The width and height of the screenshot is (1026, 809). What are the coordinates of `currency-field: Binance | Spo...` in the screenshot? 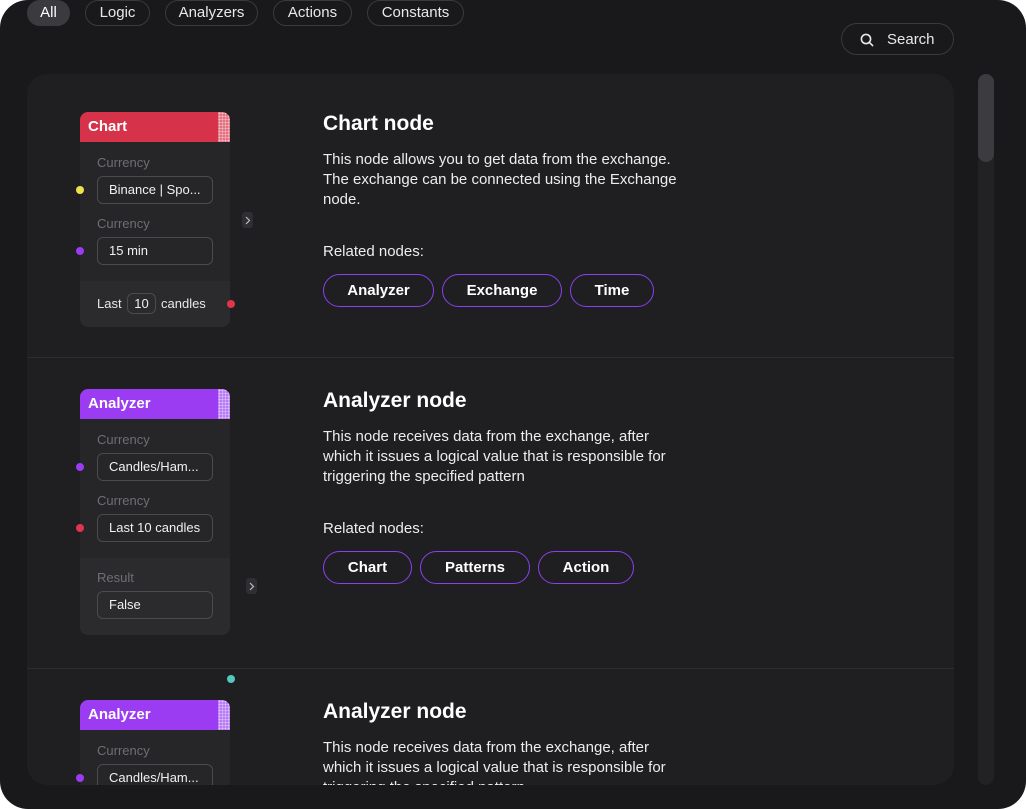 It's located at (155, 190).